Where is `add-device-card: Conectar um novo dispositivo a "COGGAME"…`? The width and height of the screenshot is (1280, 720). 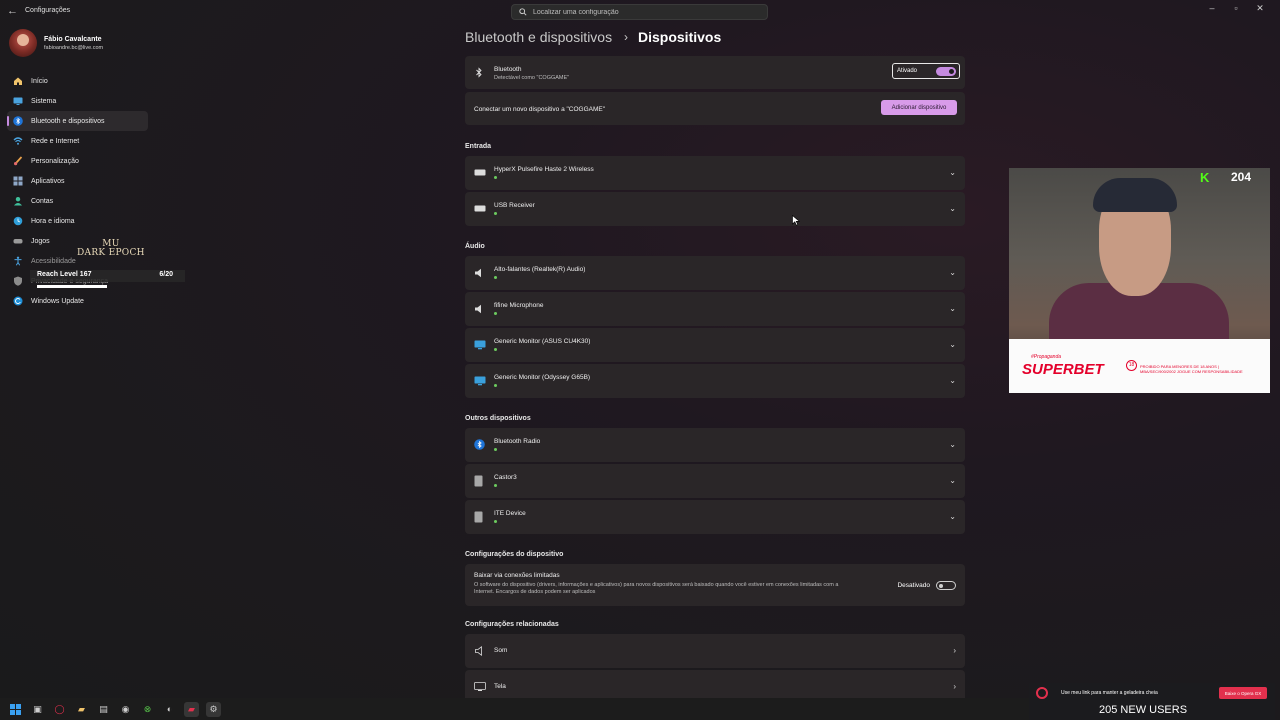 add-device-card: Conectar um novo dispositivo a "COGGAME"… is located at coordinates (715, 108).